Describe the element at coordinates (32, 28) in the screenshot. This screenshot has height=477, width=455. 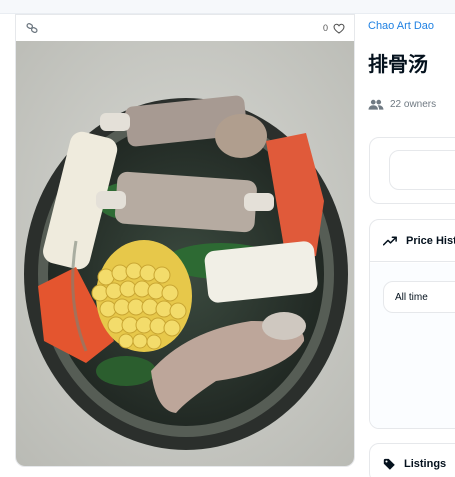
I see `chain-link-icon` at that location.